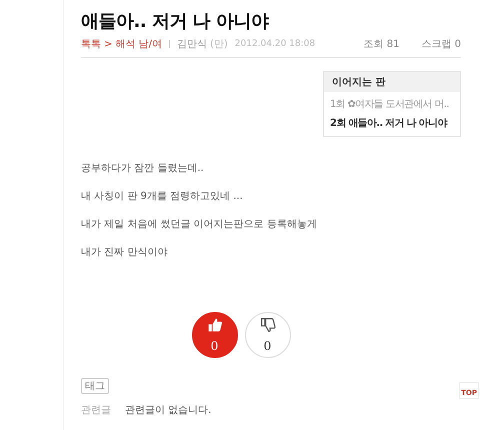 This screenshot has height=430, width=480. Describe the element at coordinates (214, 325) in the screenshot. I see `thumbs-up-icon` at that location.